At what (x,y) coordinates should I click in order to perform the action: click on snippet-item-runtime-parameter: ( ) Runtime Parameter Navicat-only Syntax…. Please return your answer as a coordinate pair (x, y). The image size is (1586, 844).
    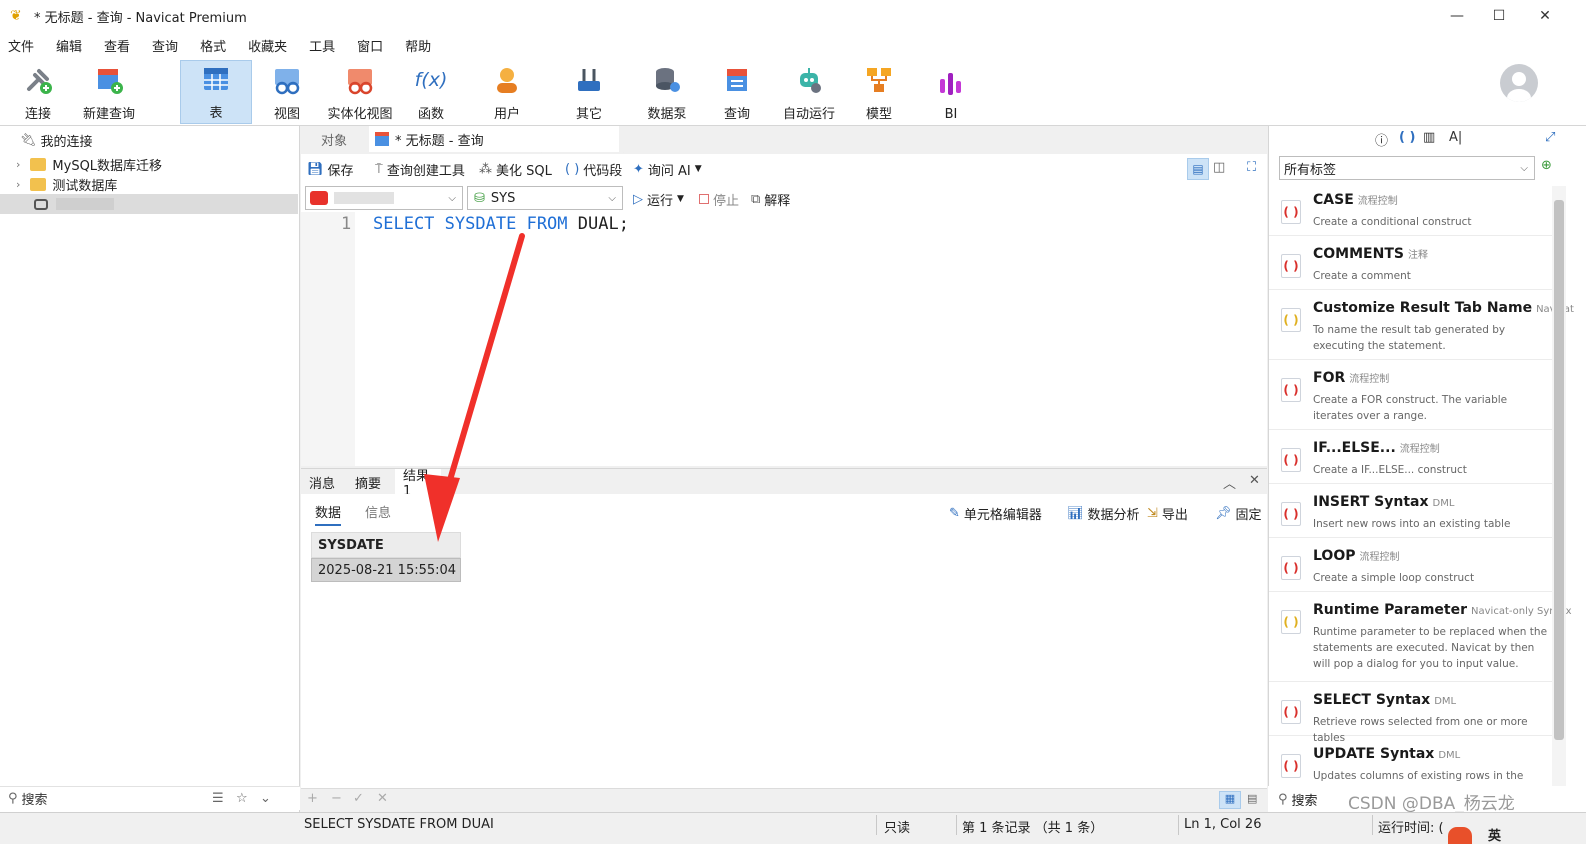
    Looking at the image, I should click on (1420, 640).